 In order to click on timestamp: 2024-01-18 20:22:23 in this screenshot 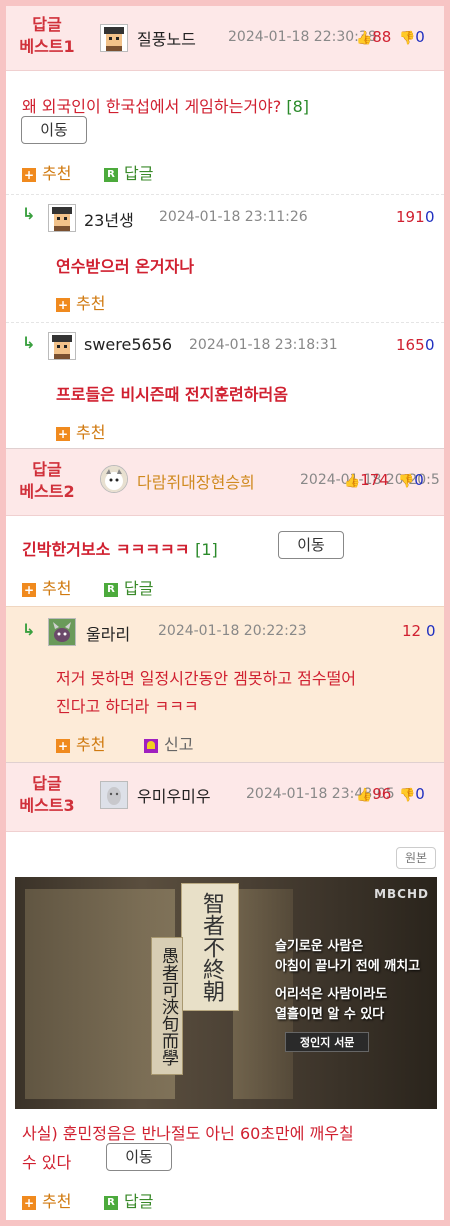, I will do `click(232, 631)`.